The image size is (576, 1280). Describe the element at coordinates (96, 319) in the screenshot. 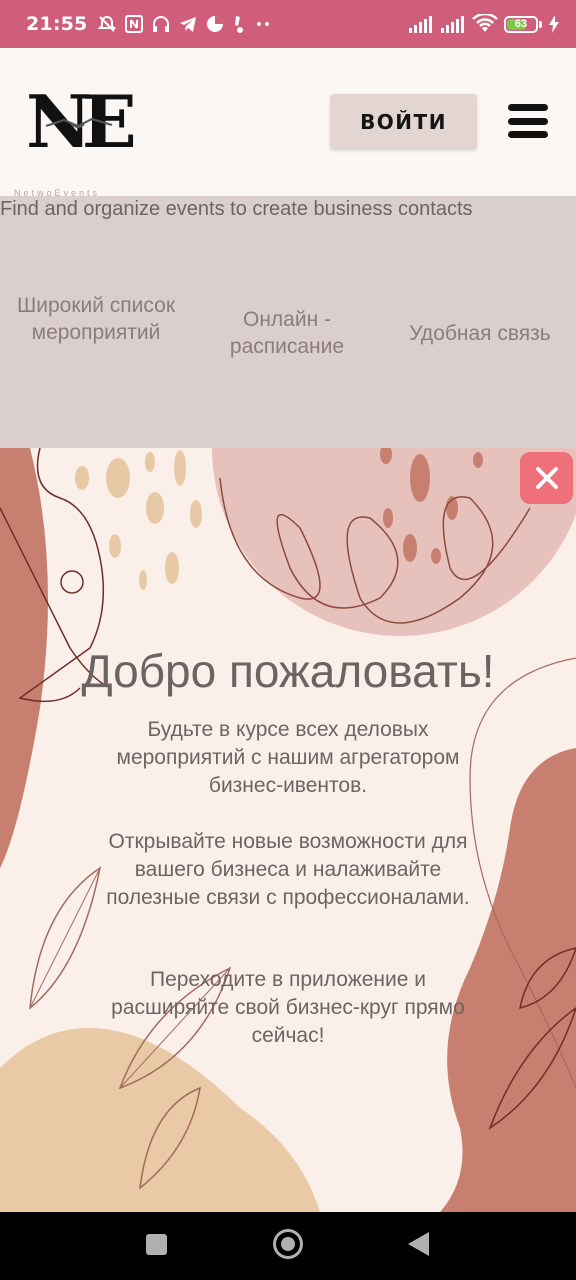

I see `feature-event-list: Широкий список мероприятий` at that location.